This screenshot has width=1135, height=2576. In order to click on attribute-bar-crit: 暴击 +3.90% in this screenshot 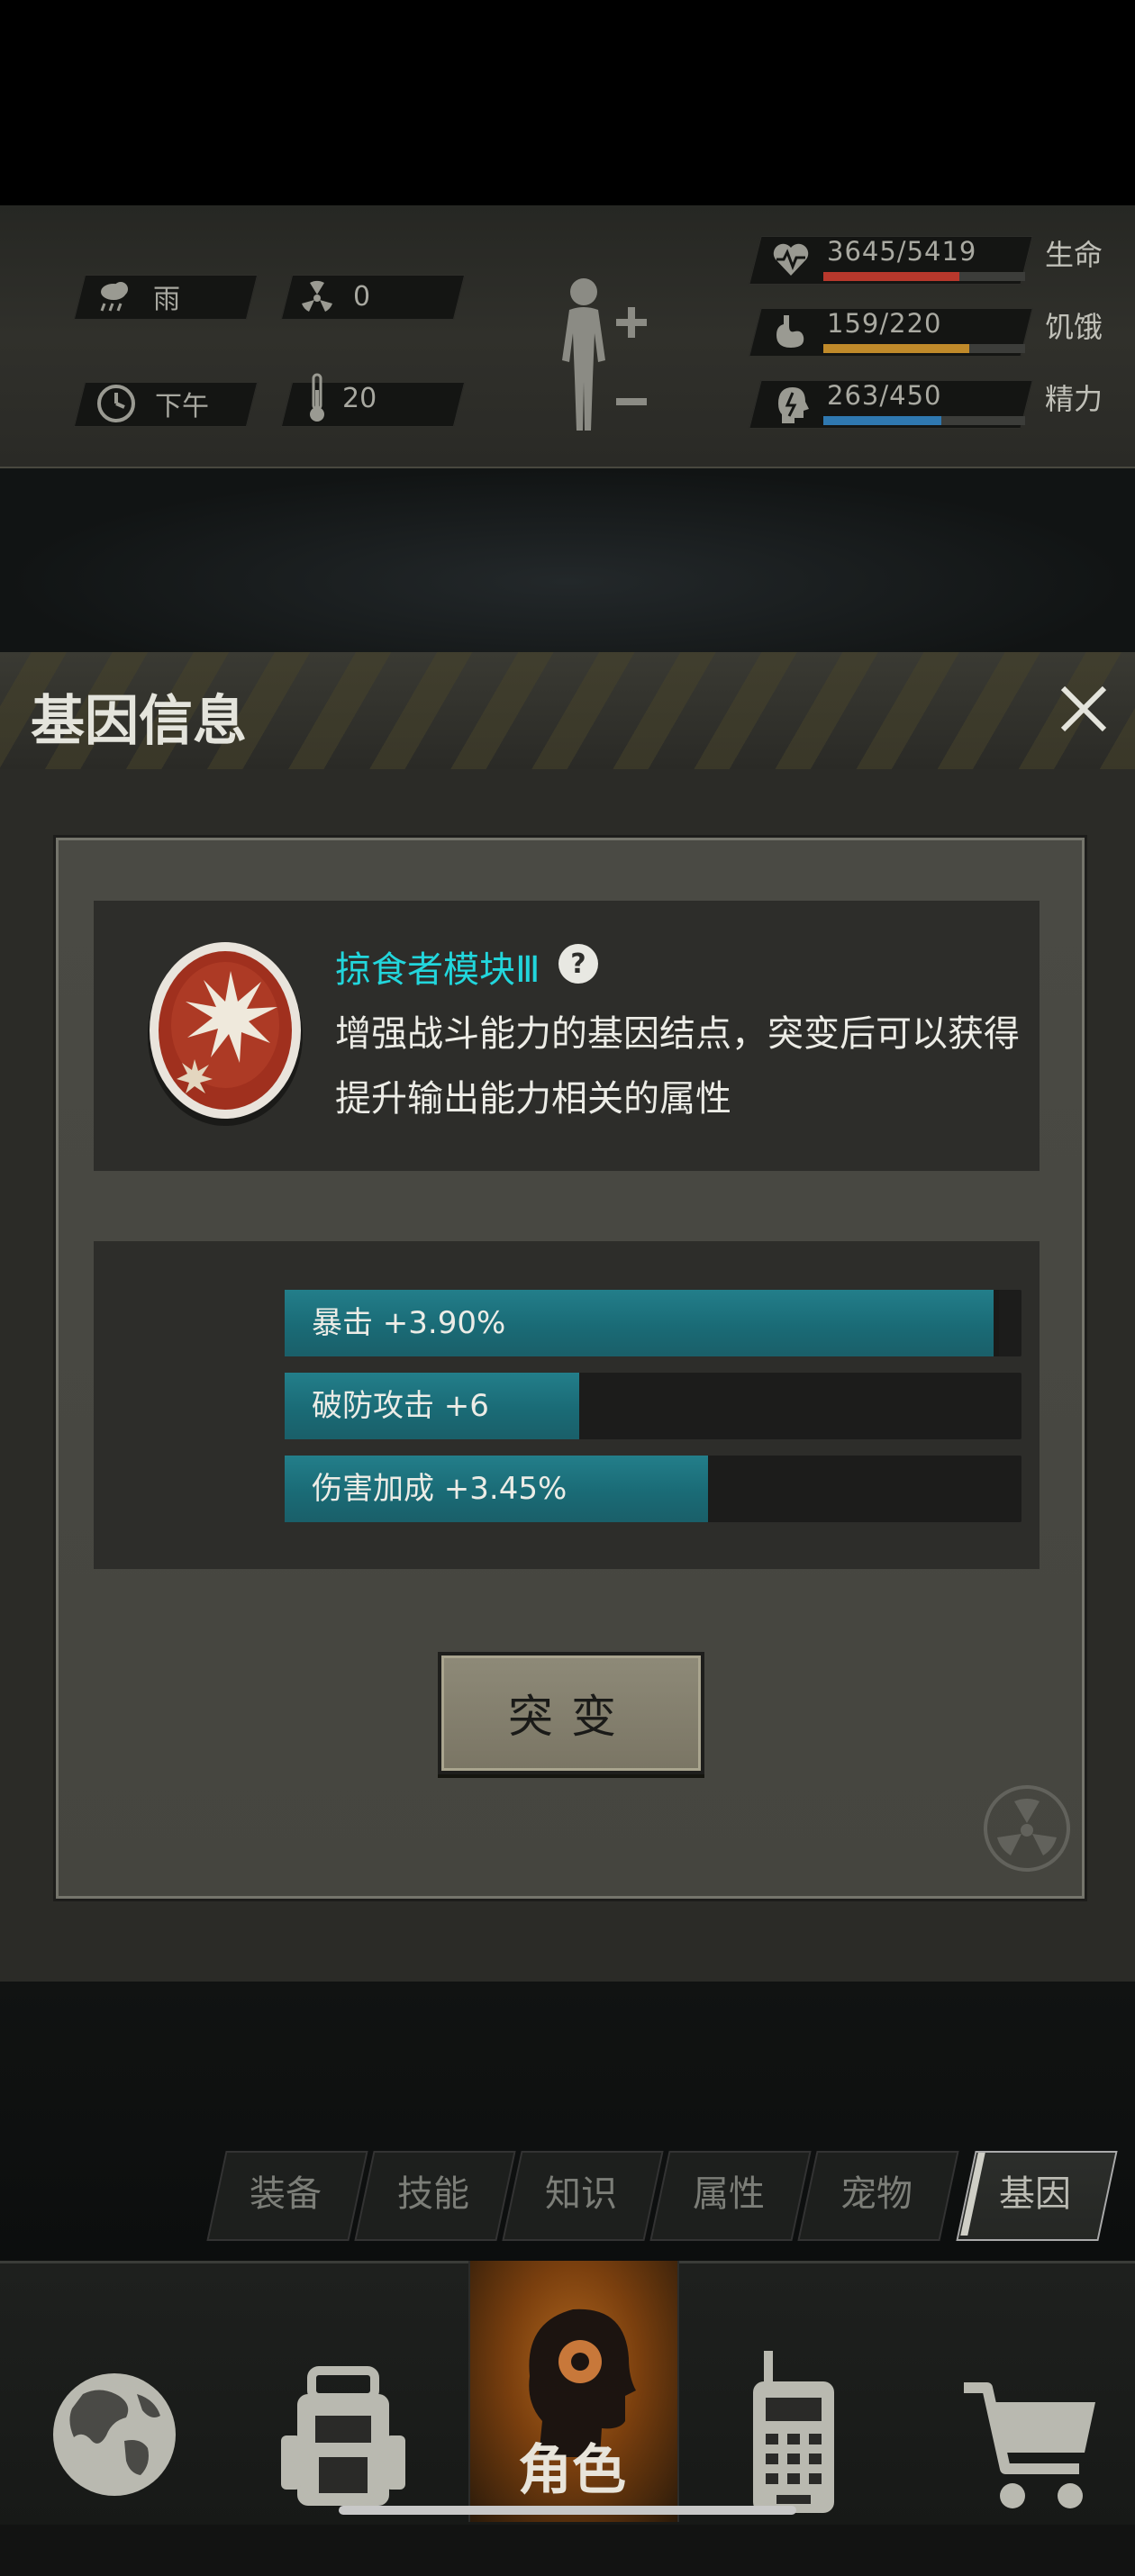, I will do `click(653, 1323)`.